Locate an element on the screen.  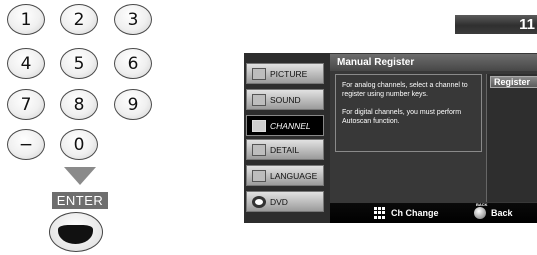
enter-label: ENTER is located at coordinates (80, 200).